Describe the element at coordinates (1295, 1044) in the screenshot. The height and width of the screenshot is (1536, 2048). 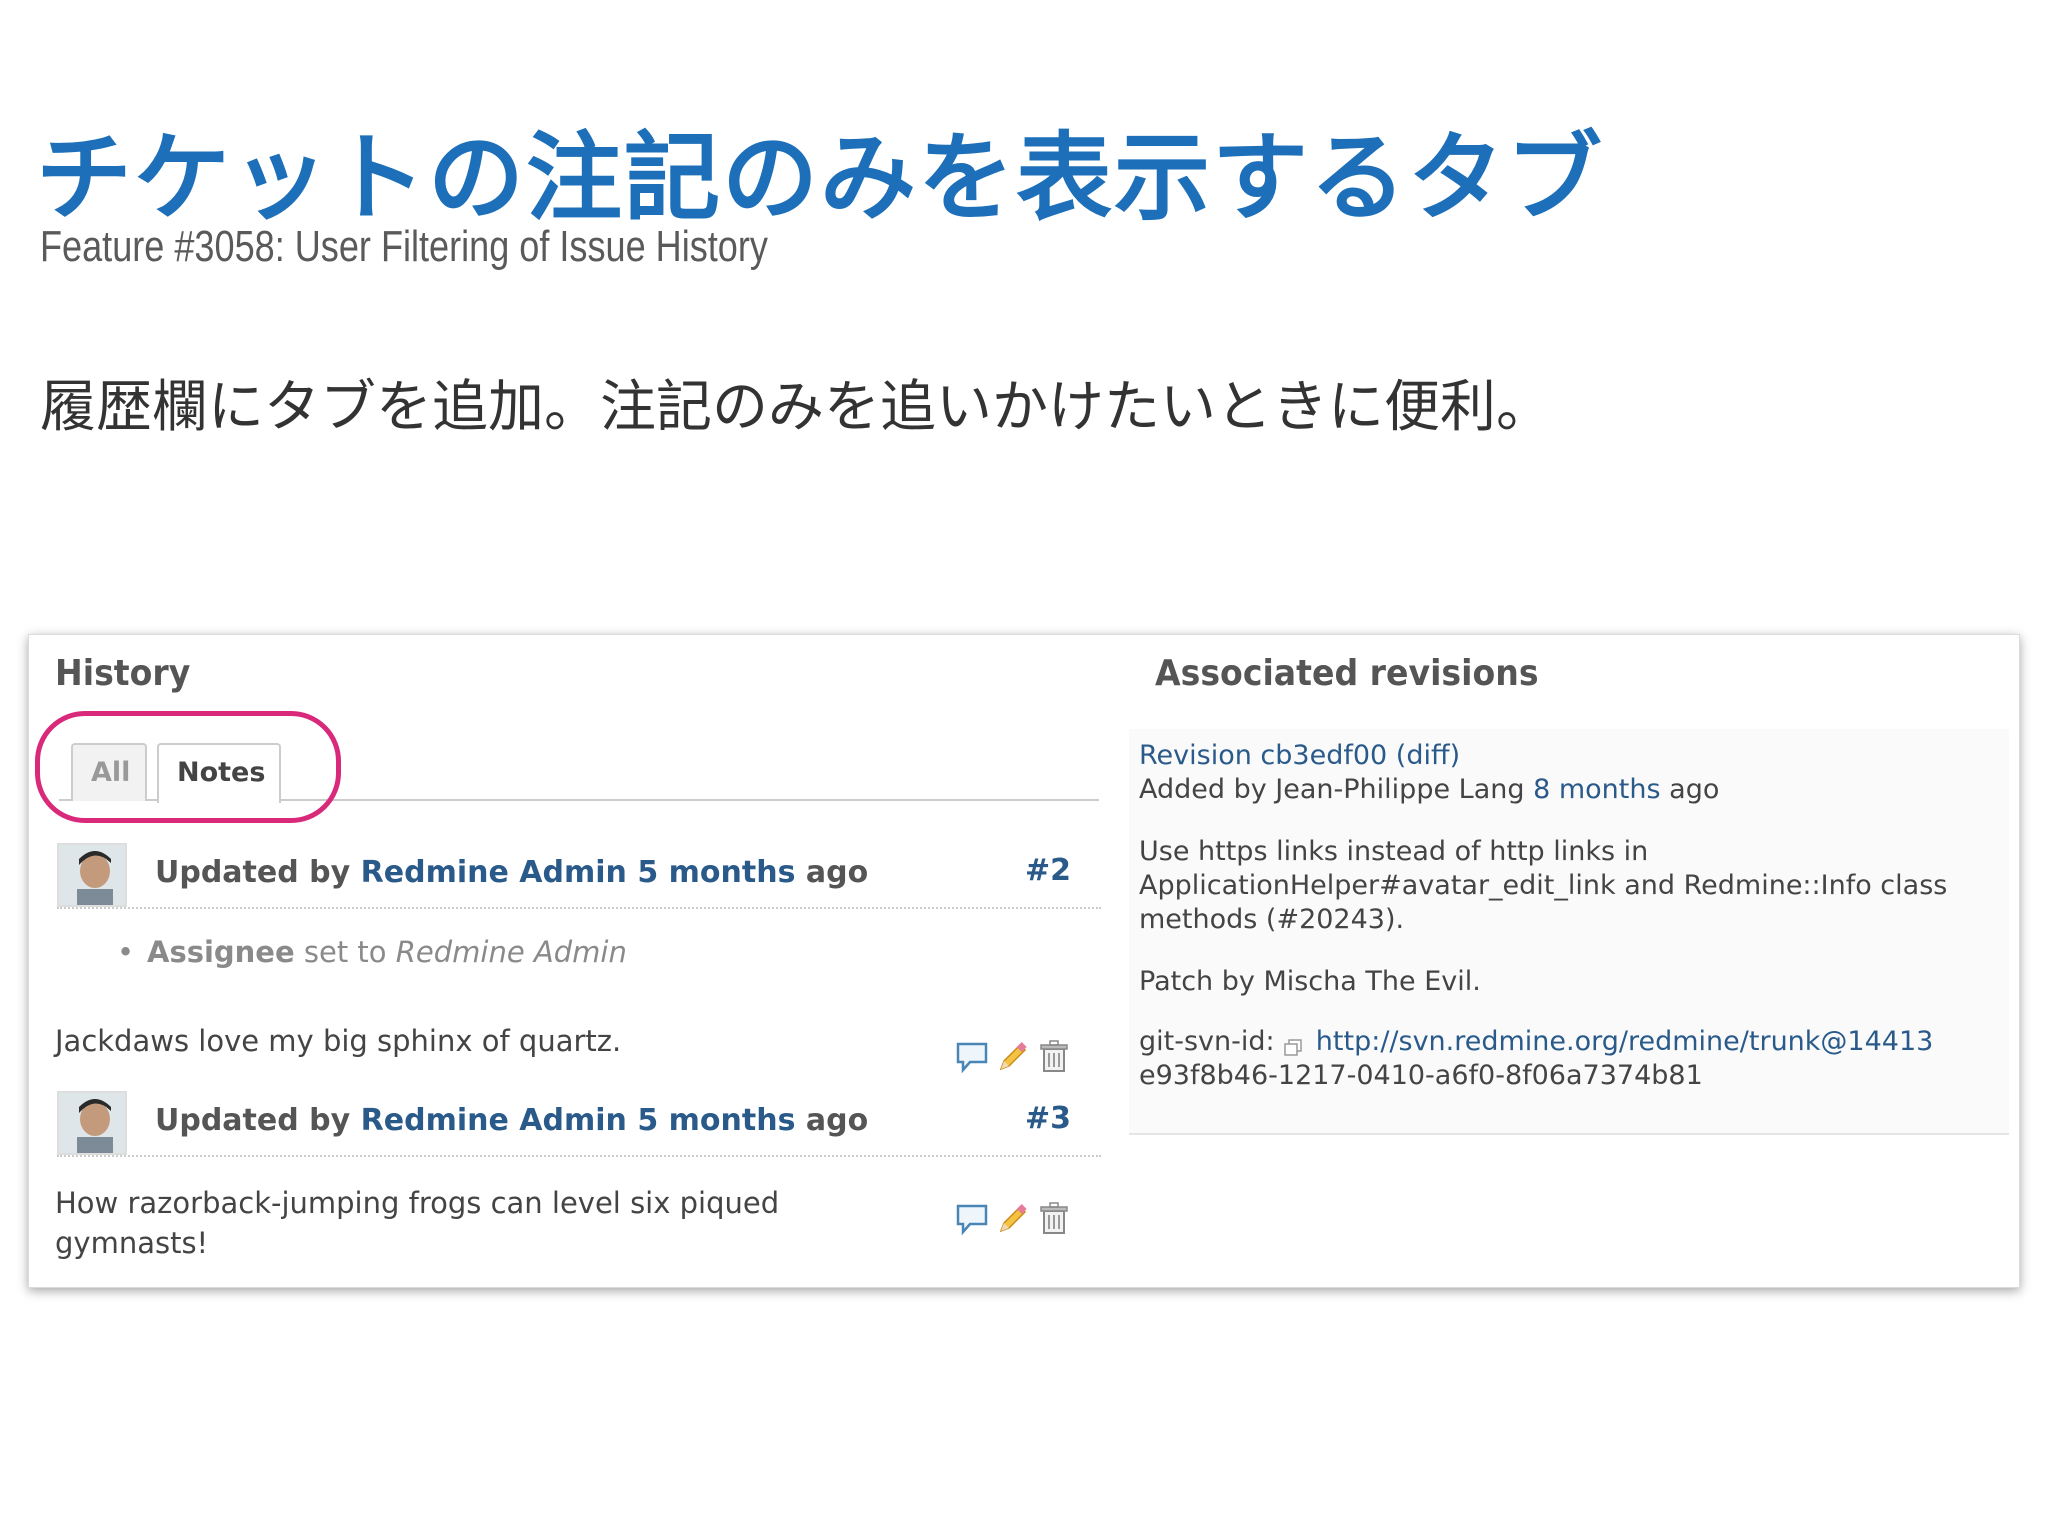
I see `external-link-icon` at that location.